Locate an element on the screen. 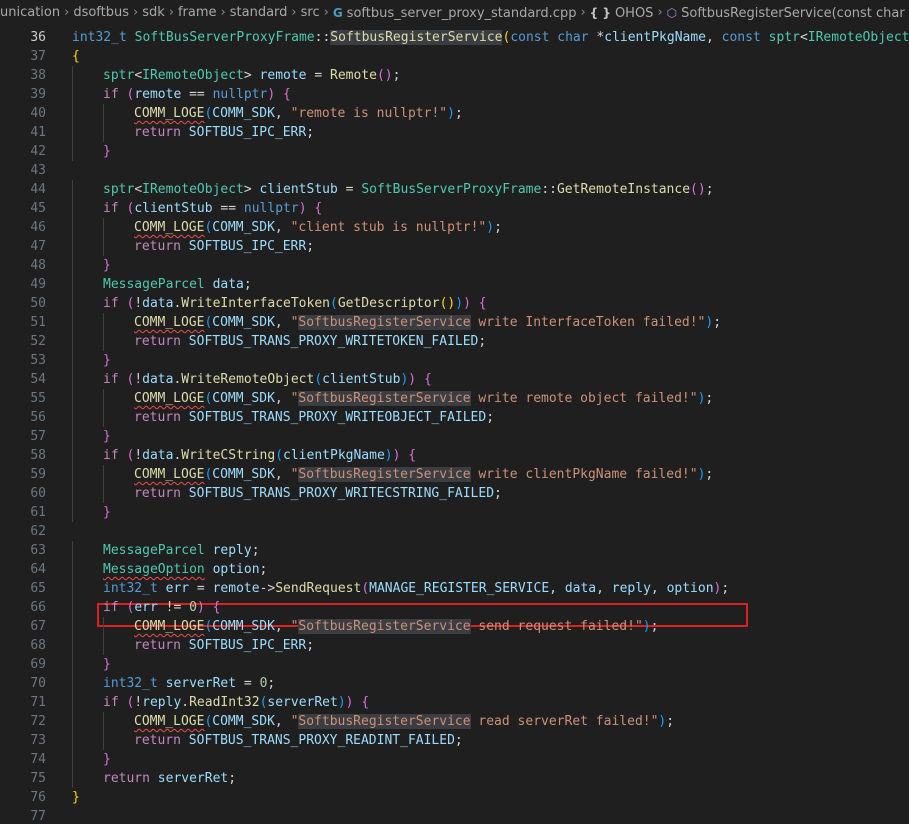 The image size is (909, 824). code-line: 68 return SOFTBUS_IPC_ERR; is located at coordinates (454, 645).